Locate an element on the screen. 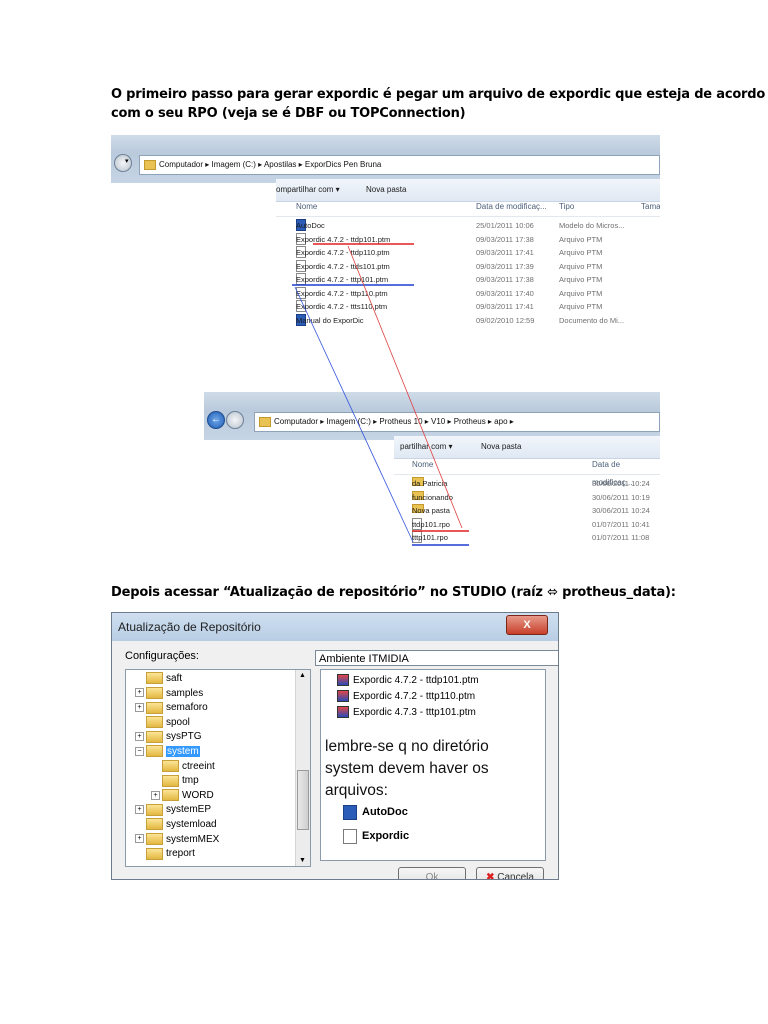  tree-node-label: systemload is located at coordinates (191, 824).